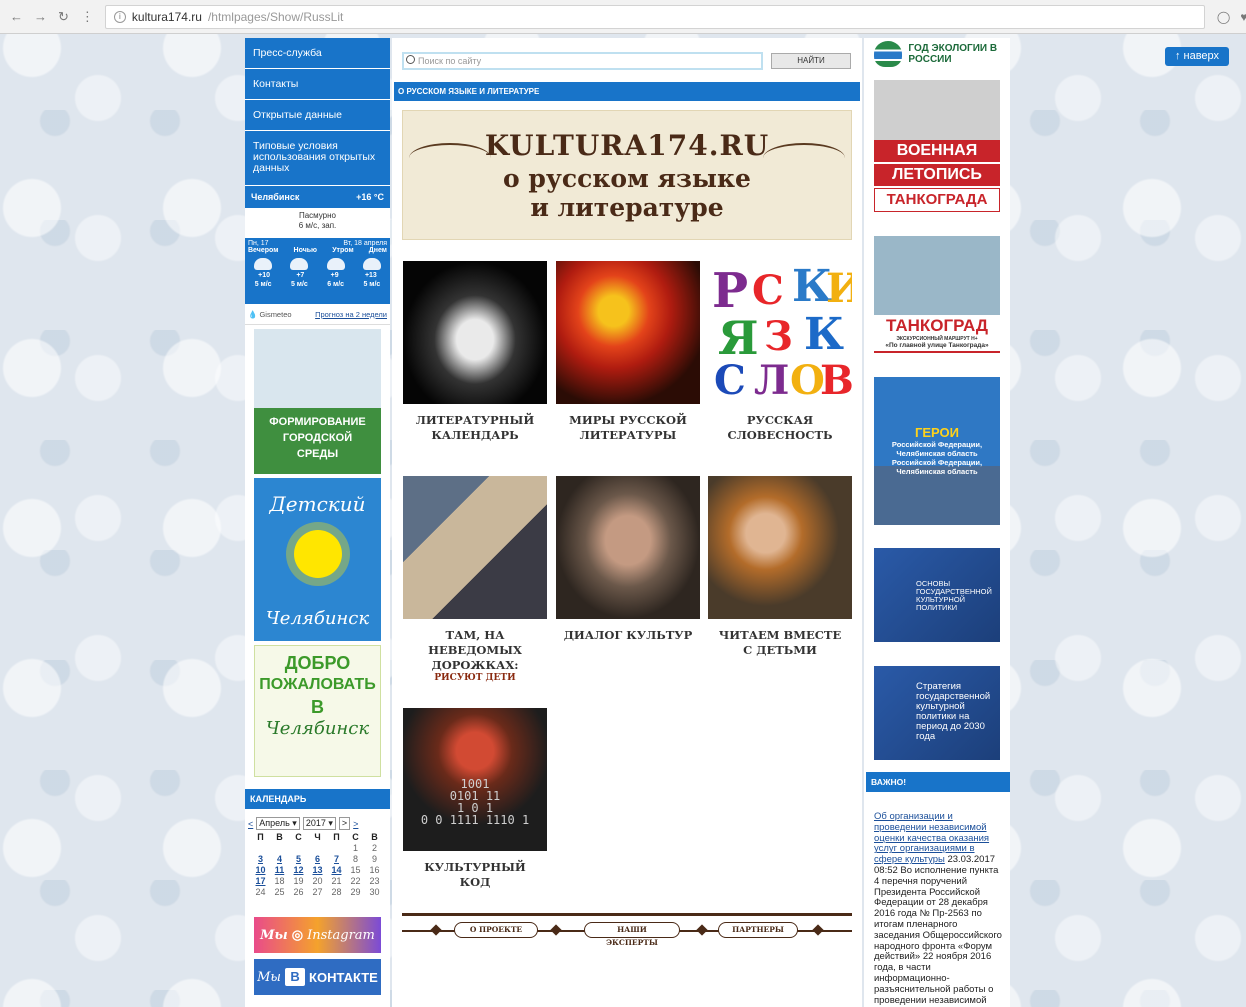 The height and width of the screenshot is (1007, 1246). I want to click on shield-icon: ◯, so click(1223, 17).